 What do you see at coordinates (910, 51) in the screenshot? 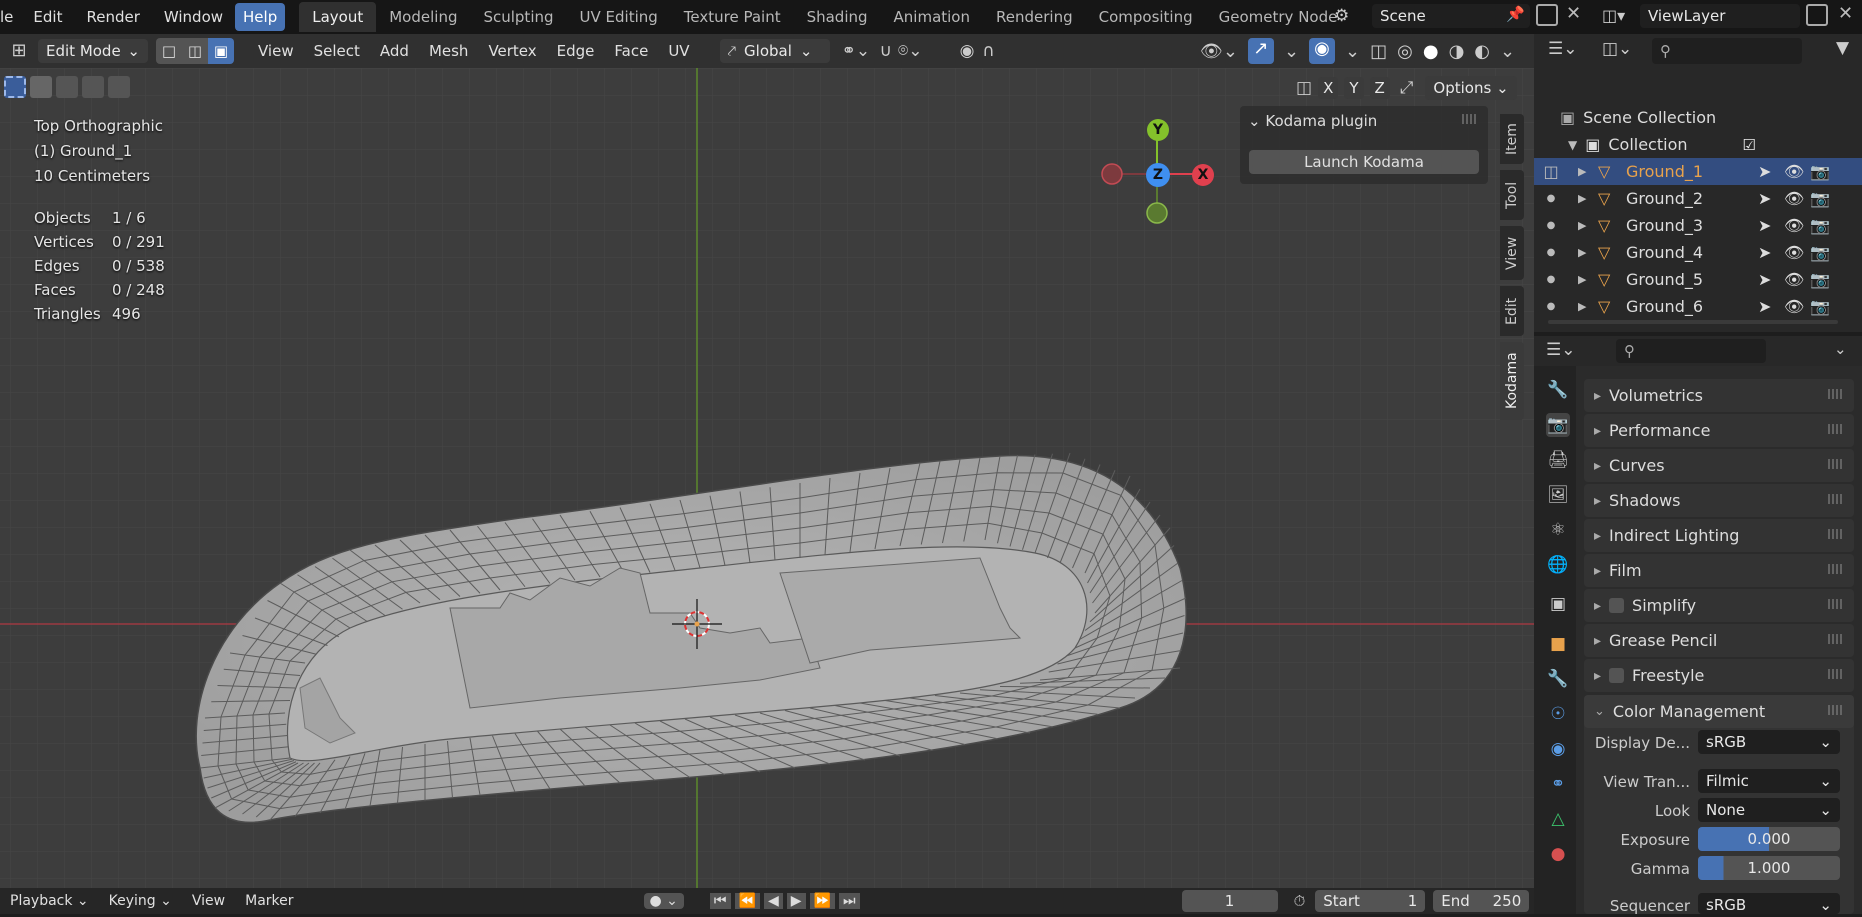
I see `snap-target-icon: ⌾⌄` at bounding box center [910, 51].